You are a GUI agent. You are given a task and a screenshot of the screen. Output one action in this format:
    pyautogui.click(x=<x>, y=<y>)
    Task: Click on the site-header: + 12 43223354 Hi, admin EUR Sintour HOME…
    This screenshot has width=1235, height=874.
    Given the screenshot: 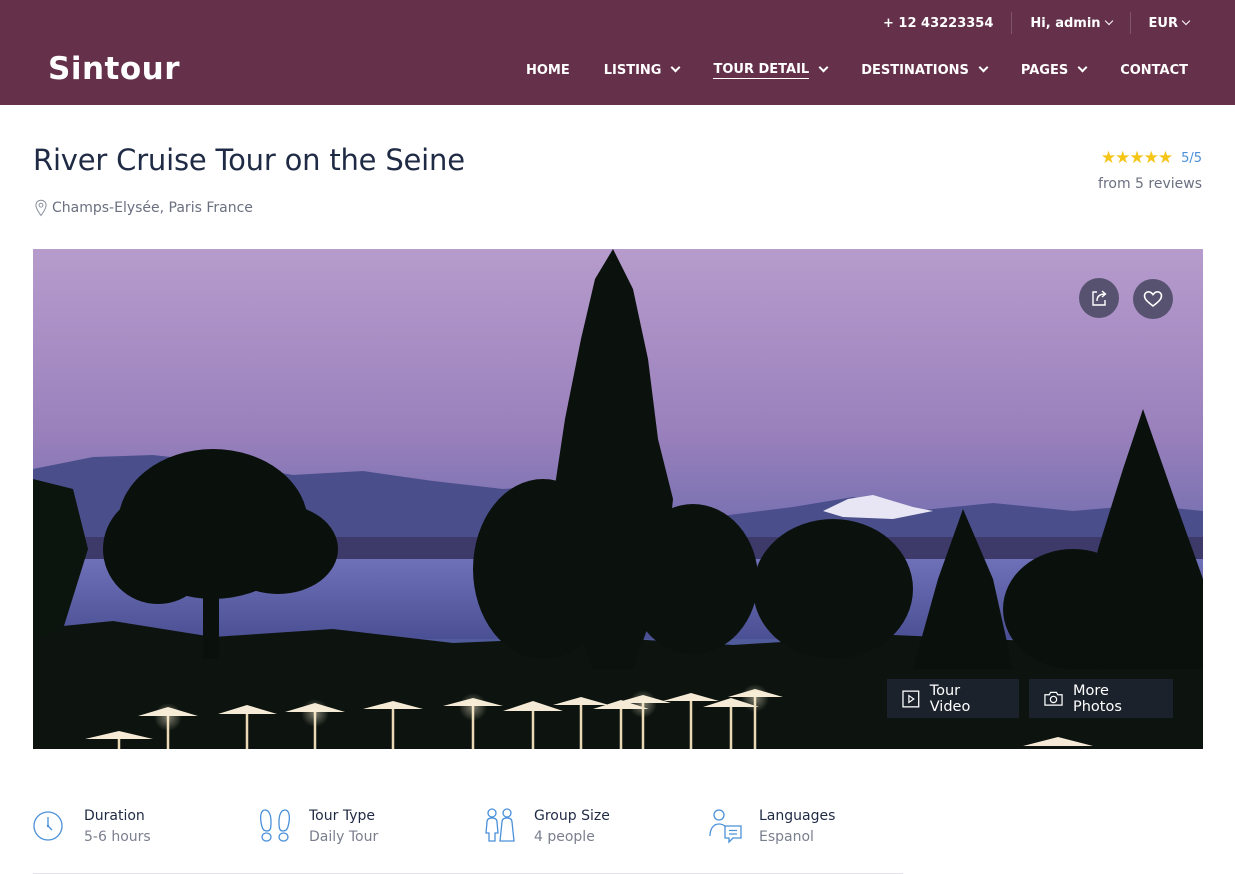 What is the action you would take?
    pyautogui.click(x=617, y=52)
    